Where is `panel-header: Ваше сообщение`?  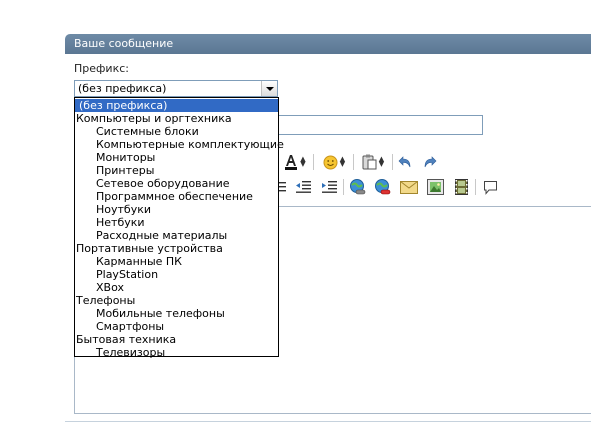 panel-header: Ваше сообщение is located at coordinates (328, 44).